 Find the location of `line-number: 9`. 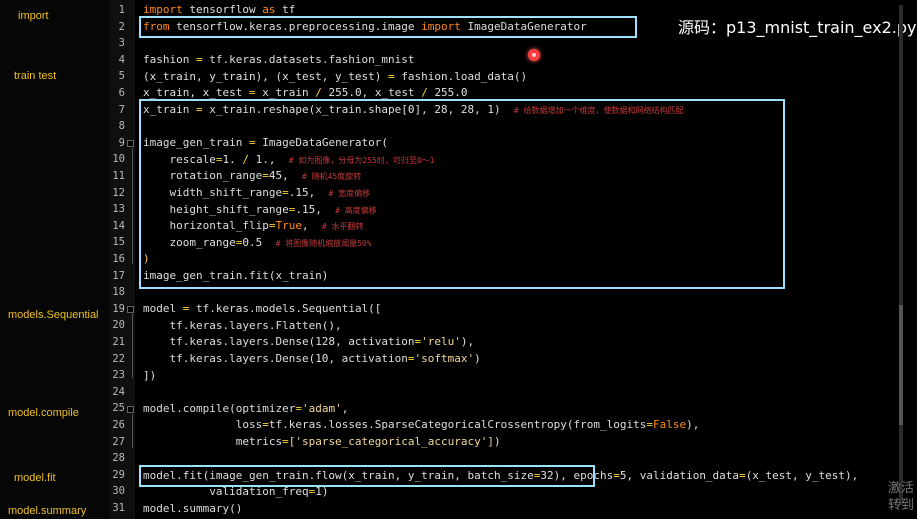

line-number: 9 is located at coordinates (121, 142).